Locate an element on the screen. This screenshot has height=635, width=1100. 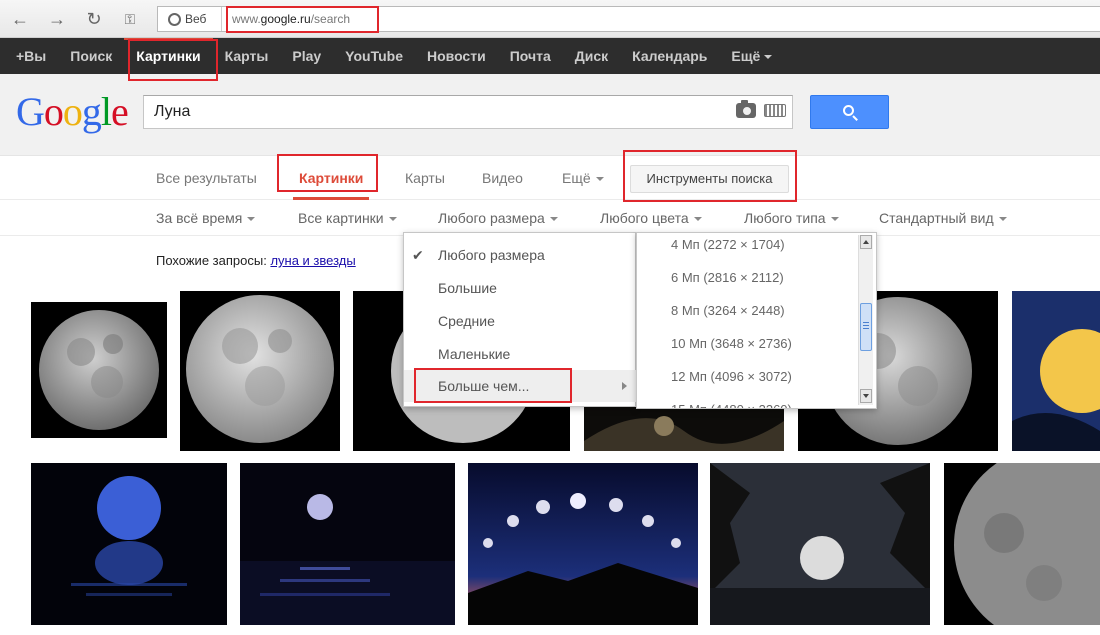
filter-size: Любого размера is located at coordinates (498, 218).